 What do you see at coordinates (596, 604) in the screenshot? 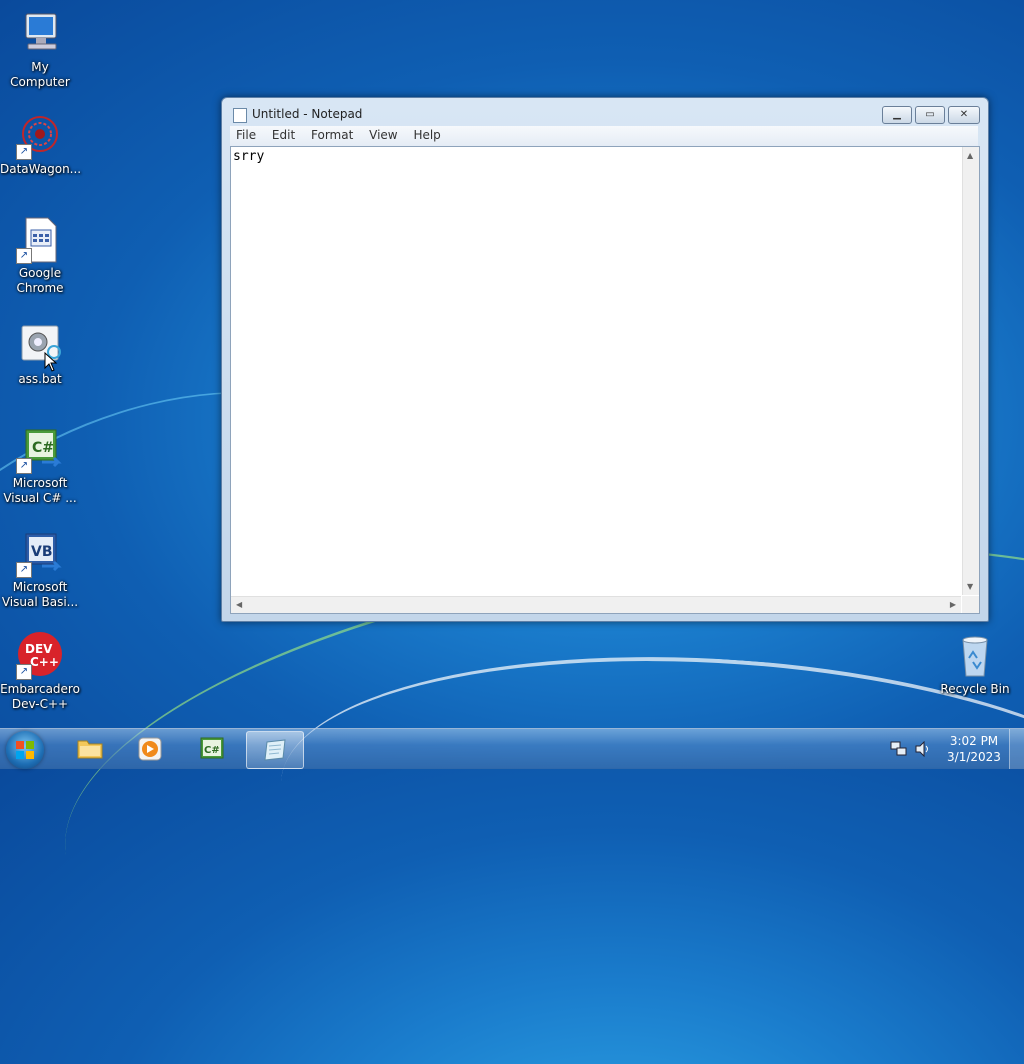
I see `horizontal-scrollbar: ◀ ▶` at bounding box center [596, 604].